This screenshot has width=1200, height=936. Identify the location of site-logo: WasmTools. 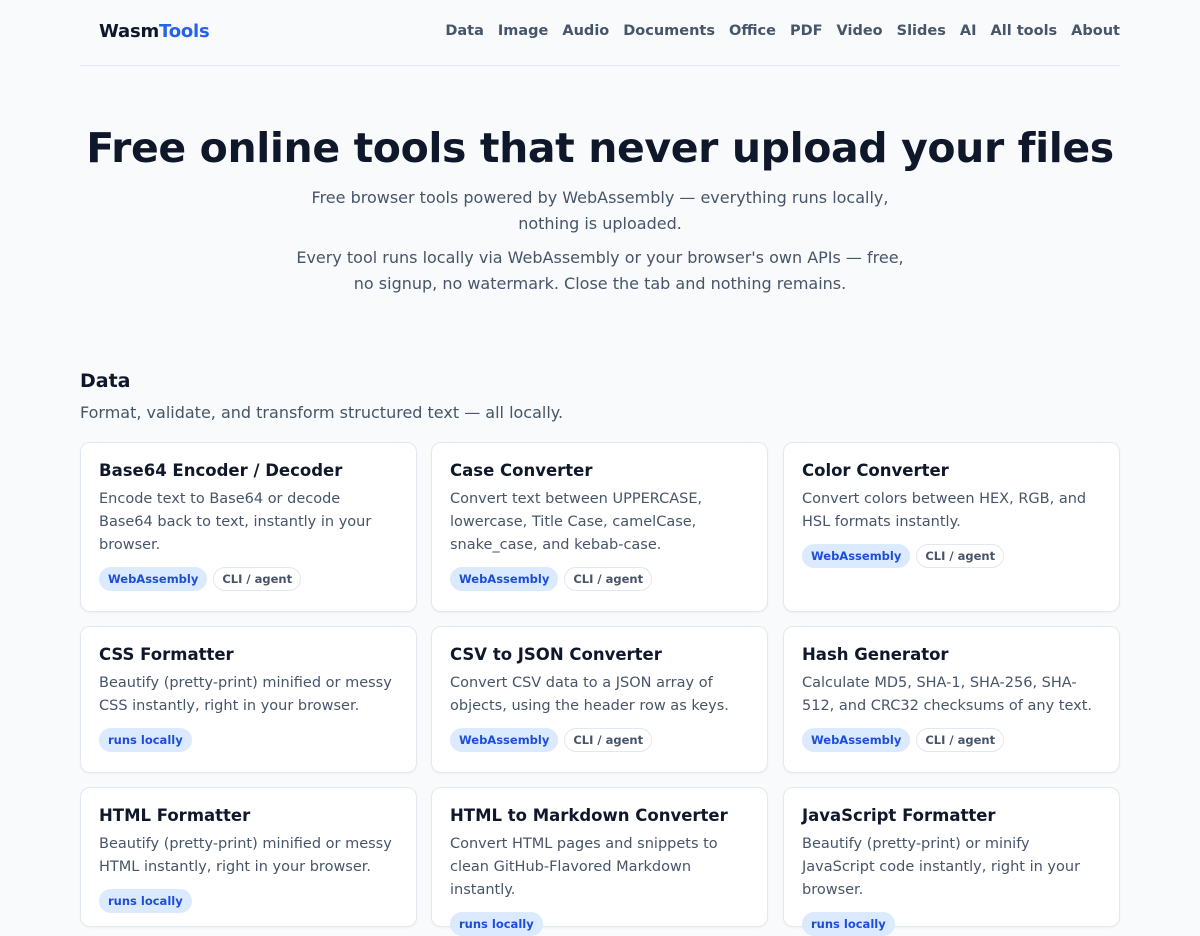
(154, 31).